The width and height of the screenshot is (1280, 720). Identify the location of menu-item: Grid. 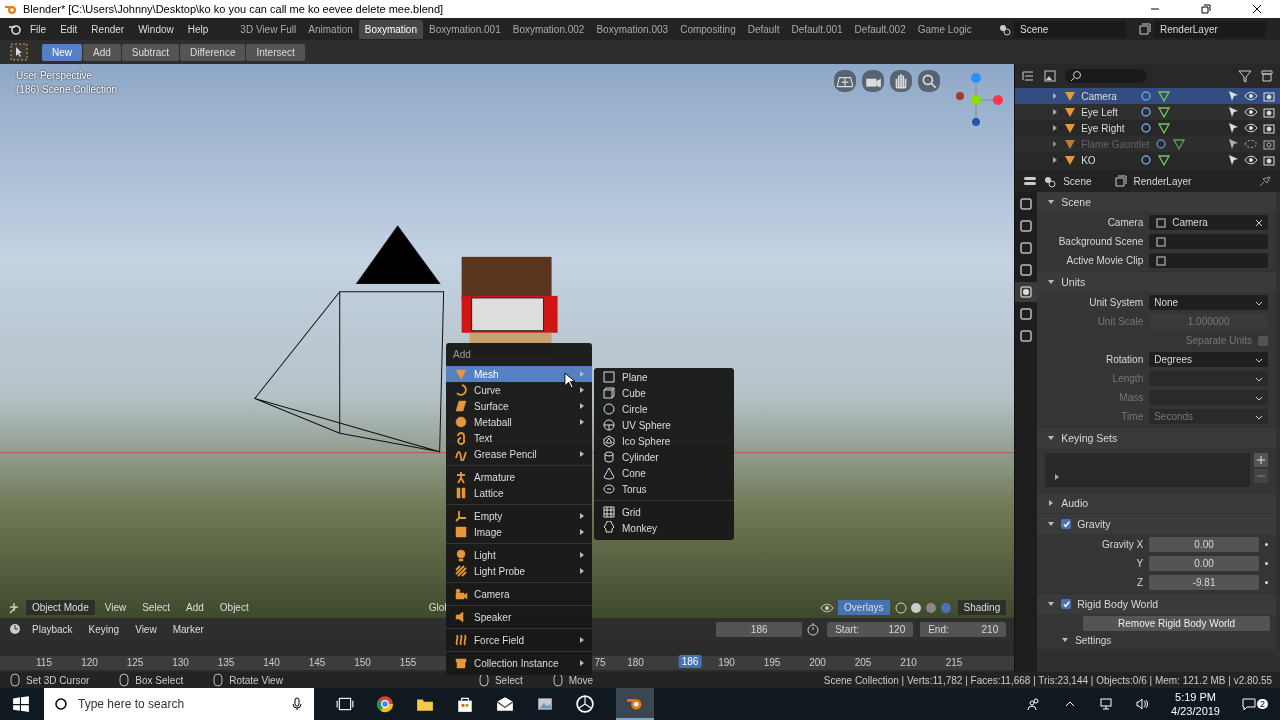
(664, 512).